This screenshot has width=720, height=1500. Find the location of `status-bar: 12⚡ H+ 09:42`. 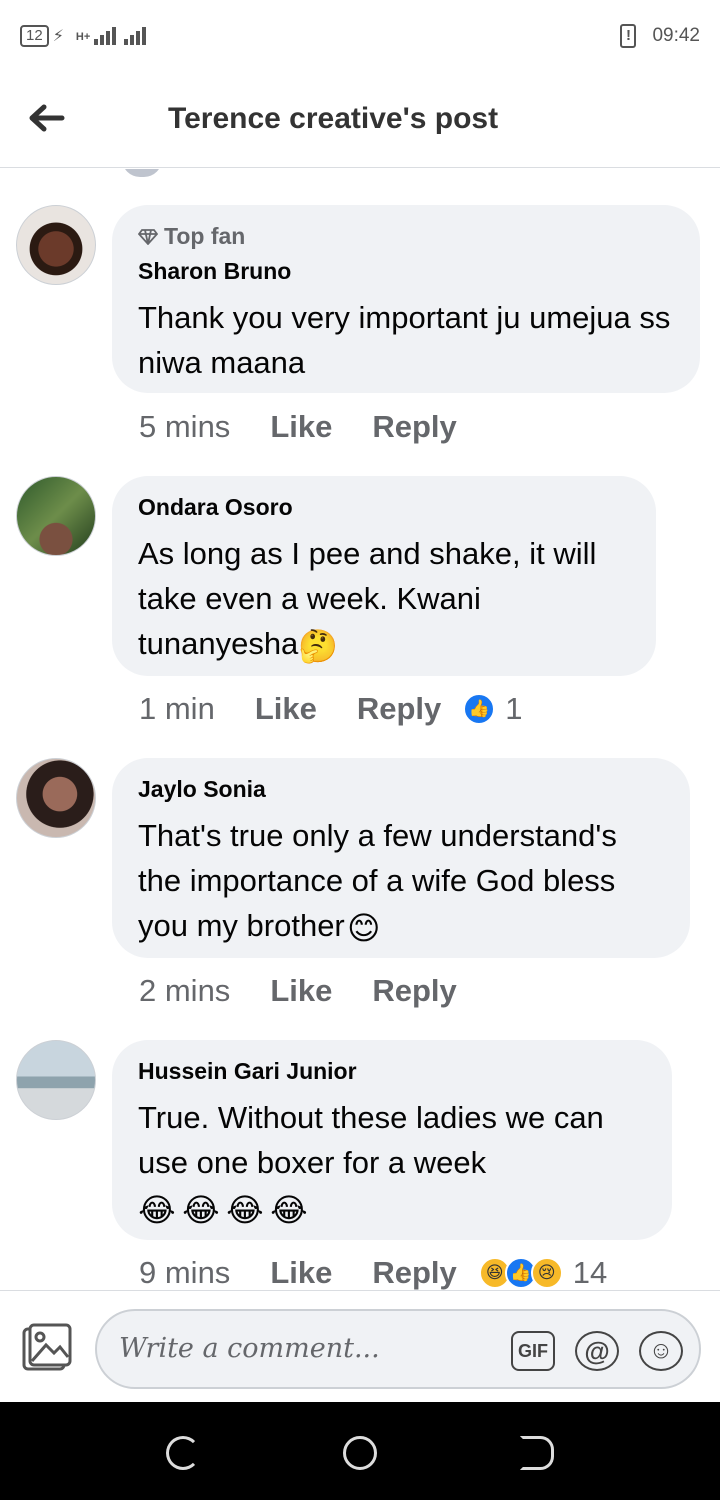

status-bar: 12⚡ H+ 09:42 is located at coordinates (360, 36).